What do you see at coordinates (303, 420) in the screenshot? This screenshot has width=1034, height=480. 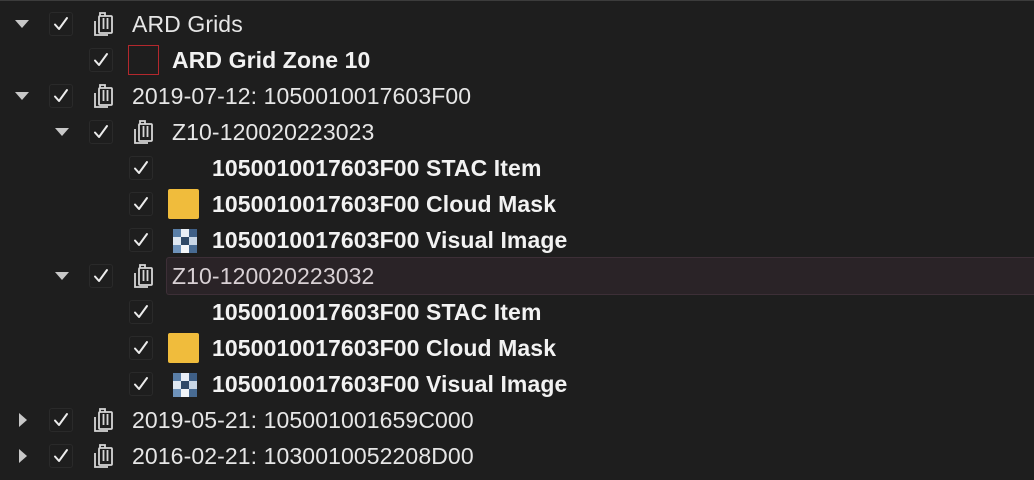 I see `tree-label: 2019-05-21: 105001001659C000` at bounding box center [303, 420].